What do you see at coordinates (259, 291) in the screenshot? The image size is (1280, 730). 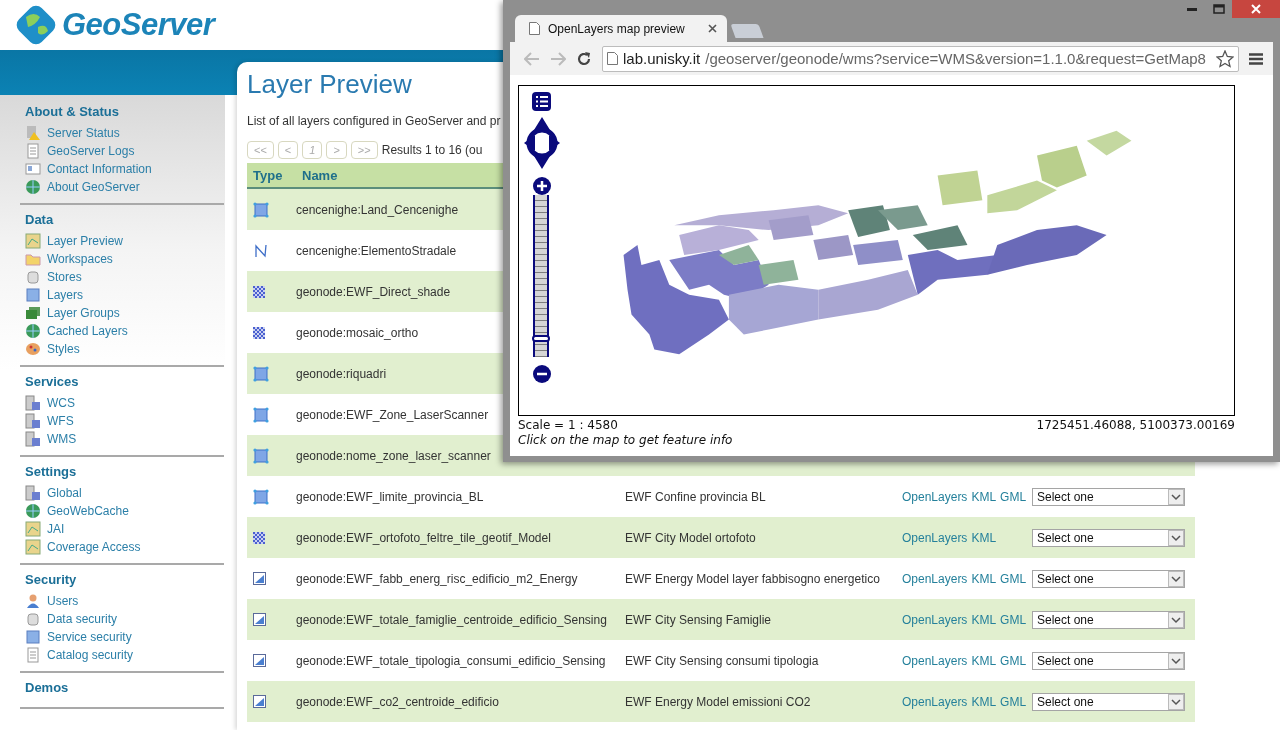 I see `checkered-icon` at bounding box center [259, 291].